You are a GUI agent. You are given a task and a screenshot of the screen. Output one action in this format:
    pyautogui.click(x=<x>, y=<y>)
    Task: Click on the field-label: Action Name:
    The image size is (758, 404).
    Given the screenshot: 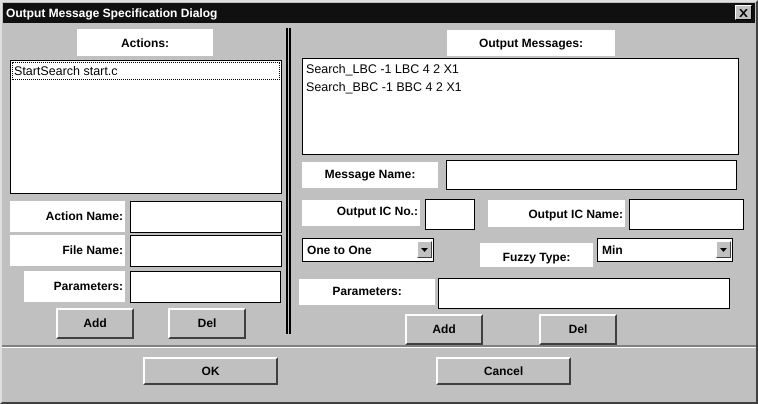 What is the action you would take?
    pyautogui.click(x=67, y=216)
    